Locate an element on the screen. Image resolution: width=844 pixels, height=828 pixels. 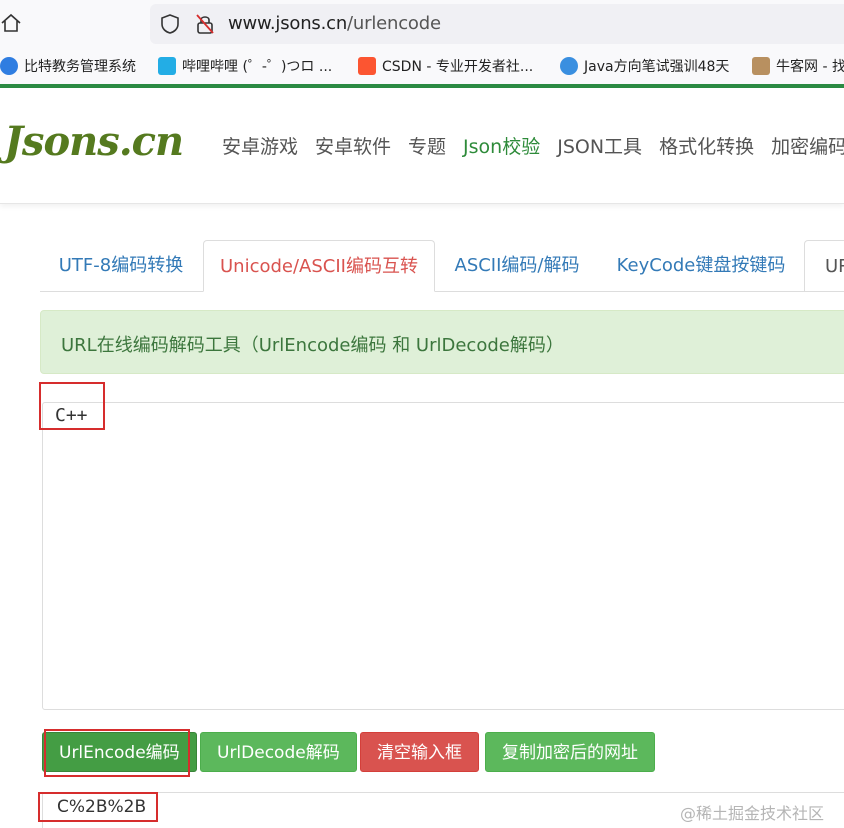
bookmark-java: Java方向笔试强训48天 is located at coordinates (644, 66).